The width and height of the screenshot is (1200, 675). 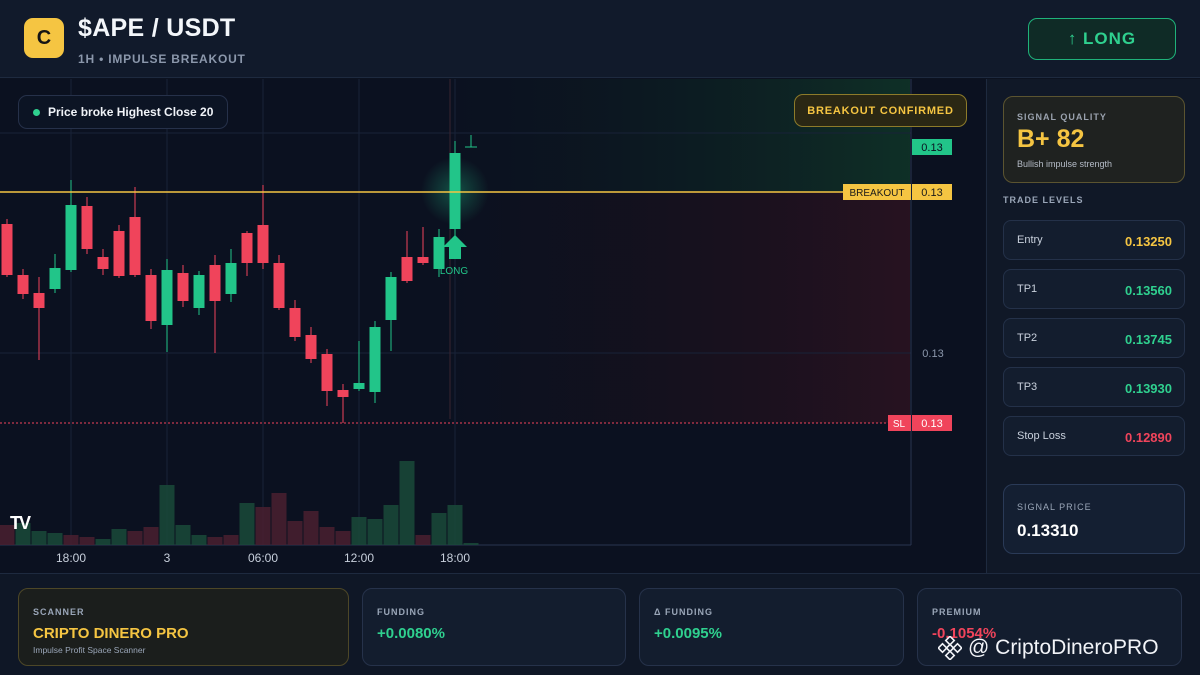 What do you see at coordinates (931, 148) in the screenshot?
I see `top-price-label: 0.13` at bounding box center [931, 148].